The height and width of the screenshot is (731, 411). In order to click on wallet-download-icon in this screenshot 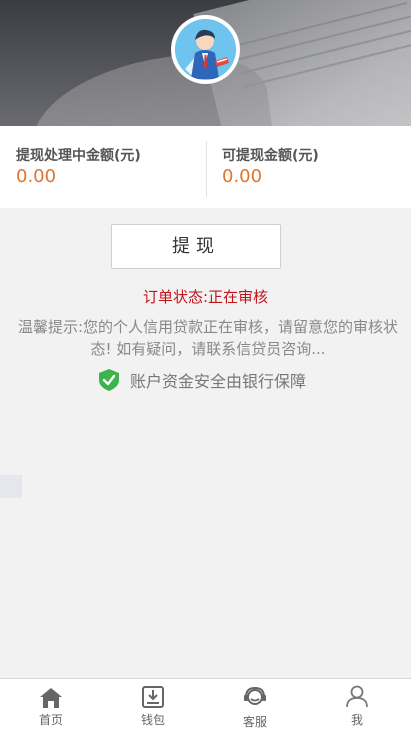, I will do `click(153, 697)`.